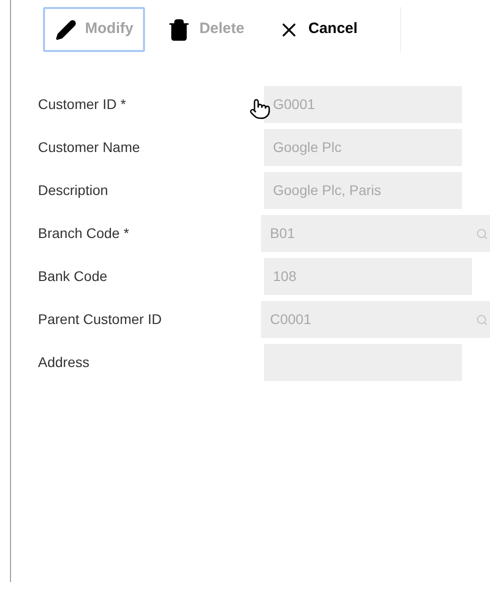  Describe the element at coordinates (260, 109) in the screenshot. I see `hand-cursor-icon` at that location.